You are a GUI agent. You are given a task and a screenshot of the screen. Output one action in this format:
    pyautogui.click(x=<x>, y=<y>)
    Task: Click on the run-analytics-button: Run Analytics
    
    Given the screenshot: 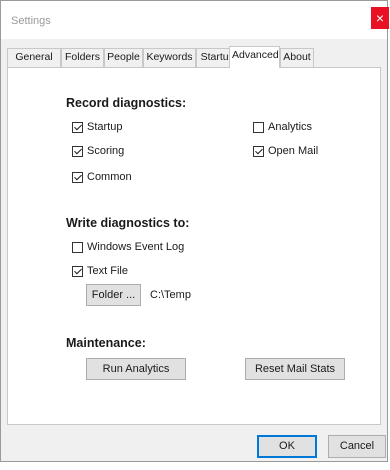 What is the action you would take?
    pyautogui.click(x=136, y=369)
    